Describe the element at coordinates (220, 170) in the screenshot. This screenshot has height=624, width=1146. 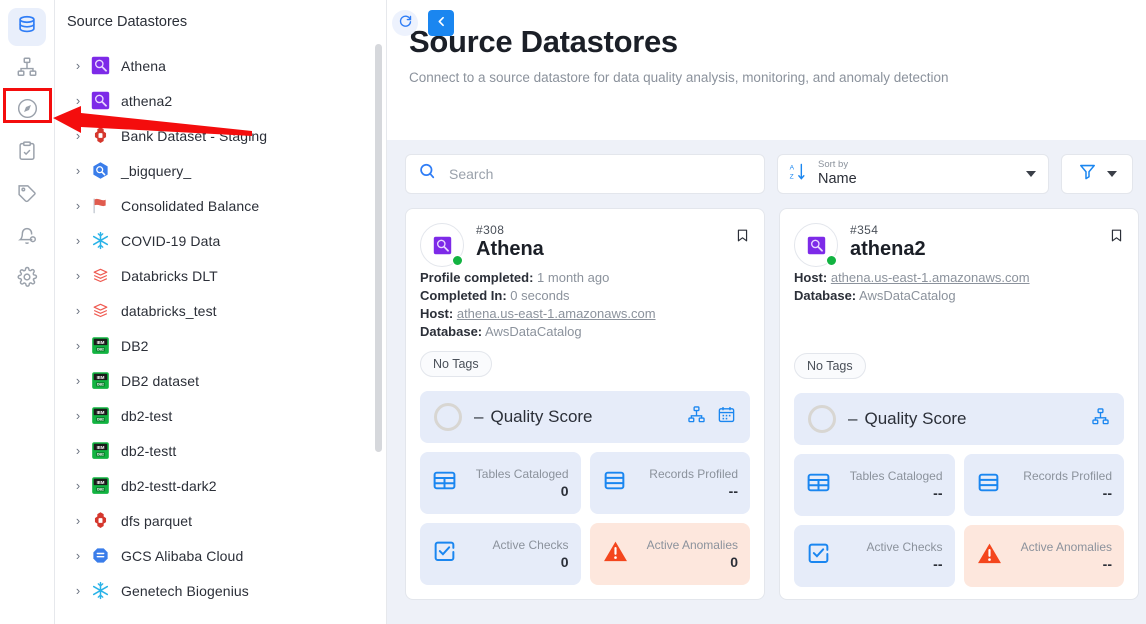
I see `tree-item: › _bigquery_` at that location.